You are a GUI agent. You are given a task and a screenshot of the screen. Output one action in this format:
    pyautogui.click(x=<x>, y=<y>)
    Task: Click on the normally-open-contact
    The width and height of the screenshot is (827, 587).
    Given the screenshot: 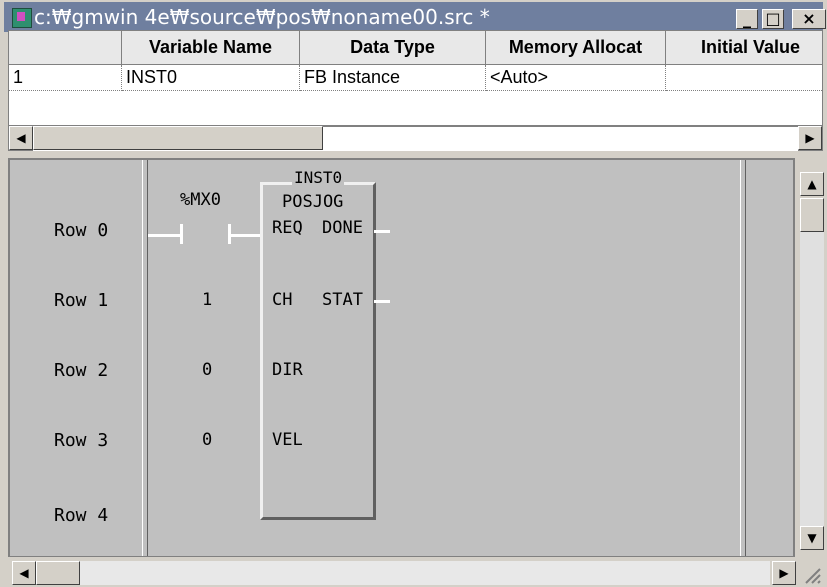 What is the action you would take?
    pyautogui.click(x=206, y=235)
    